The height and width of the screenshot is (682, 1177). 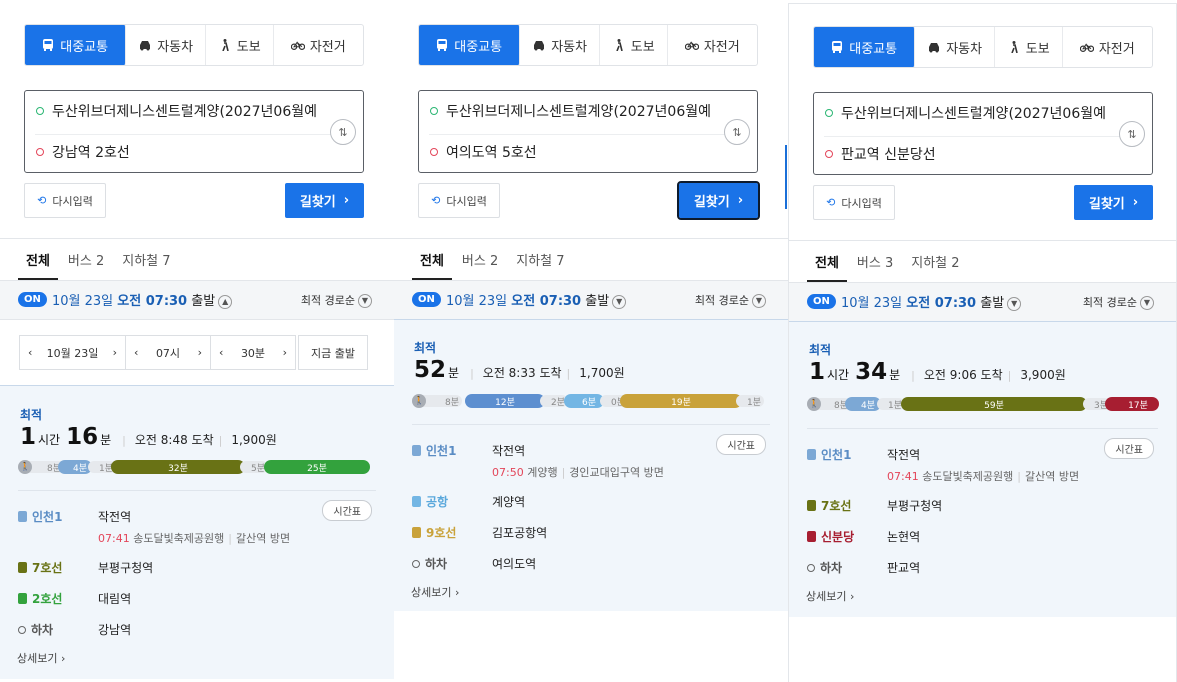 What do you see at coordinates (225, 302) in the screenshot?
I see `chevron-up-icon: ▲` at bounding box center [225, 302].